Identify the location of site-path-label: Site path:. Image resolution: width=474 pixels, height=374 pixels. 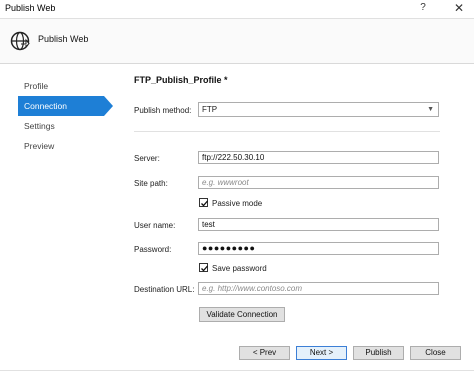
(151, 183).